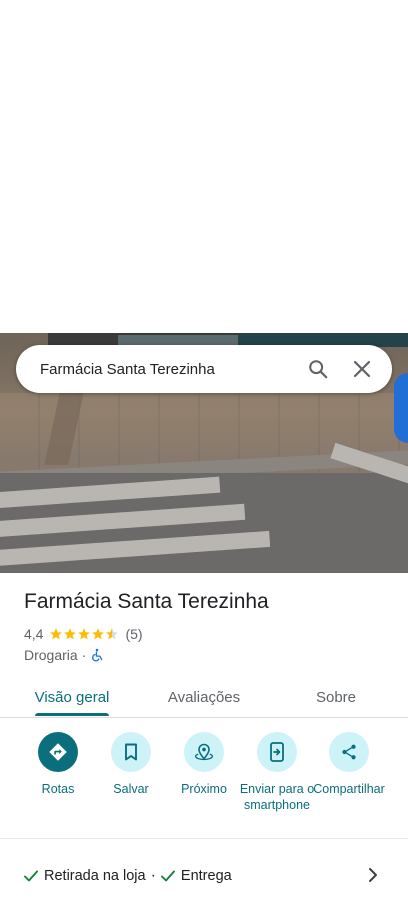  What do you see at coordinates (168, 369) in the screenshot?
I see `search-query: Farmácia Santa Terezinha` at bounding box center [168, 369].